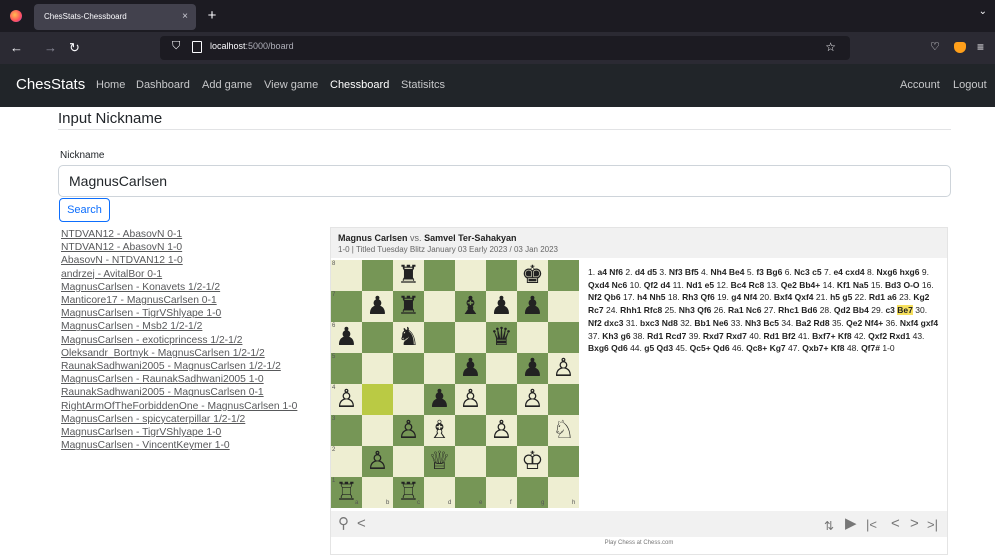  What do you see at coordinates (439, 430) in the screenshot?
I see `board-square: ♗` at bounding box center [439, 430].